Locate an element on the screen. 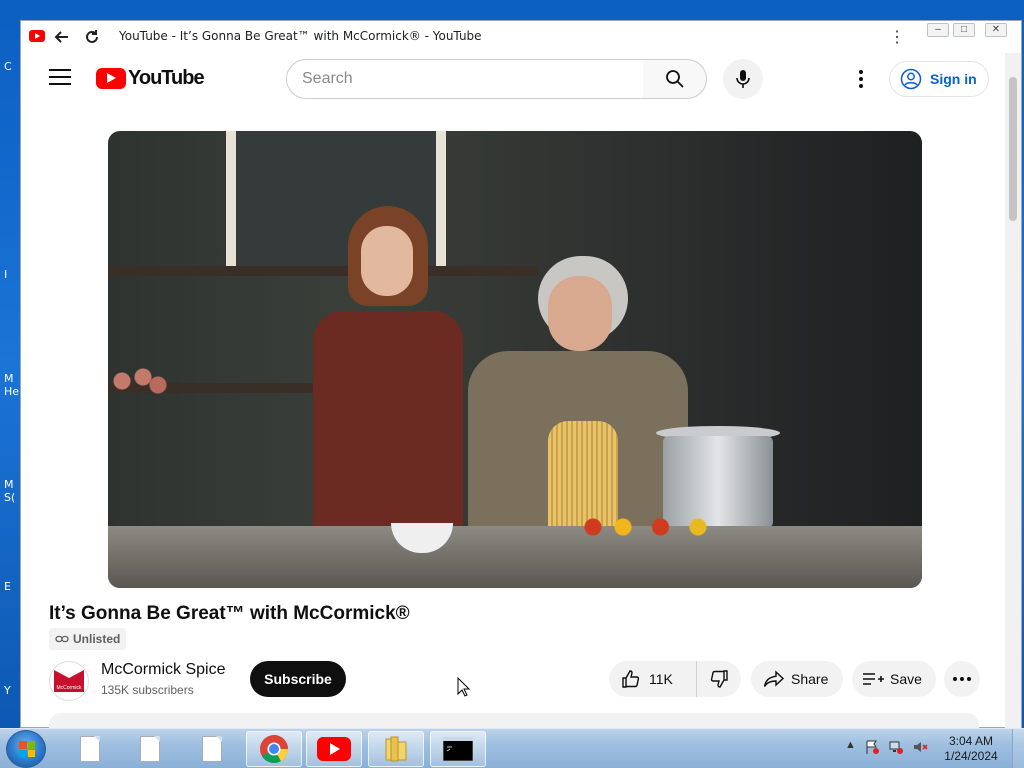 The width and height of the screenshot is (1024, 768). taskbar-clock: 3:04 AM 1/24/2024 is located at coordinates (971, 749).